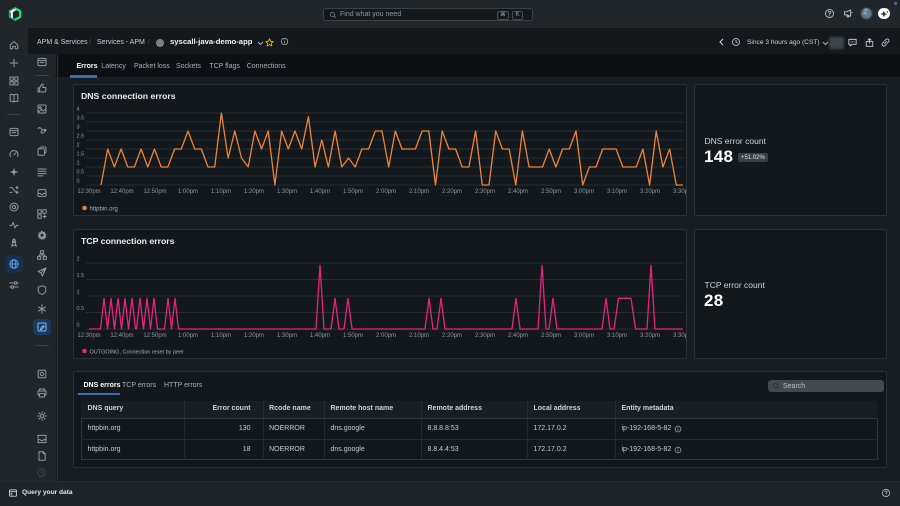  I want to click on svg-text: 4, so click(78, 110).